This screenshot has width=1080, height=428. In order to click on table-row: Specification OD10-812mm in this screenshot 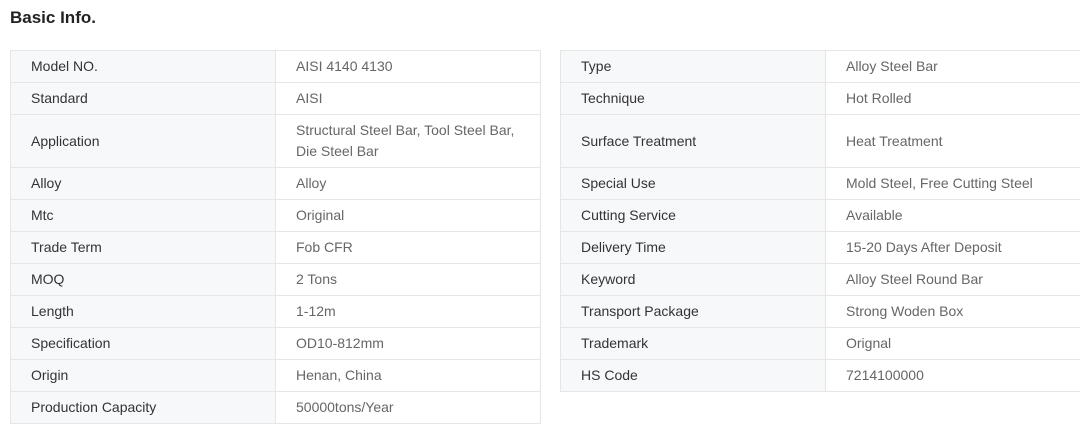, I will do `click(275, 343)`.